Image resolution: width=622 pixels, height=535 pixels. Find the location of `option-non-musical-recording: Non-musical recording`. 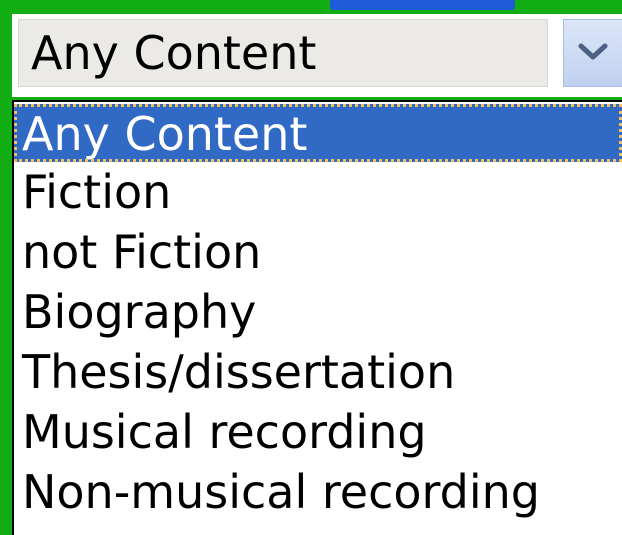

option-non-musical-recording: Non-musical recording is located at coordinates (318, 492).